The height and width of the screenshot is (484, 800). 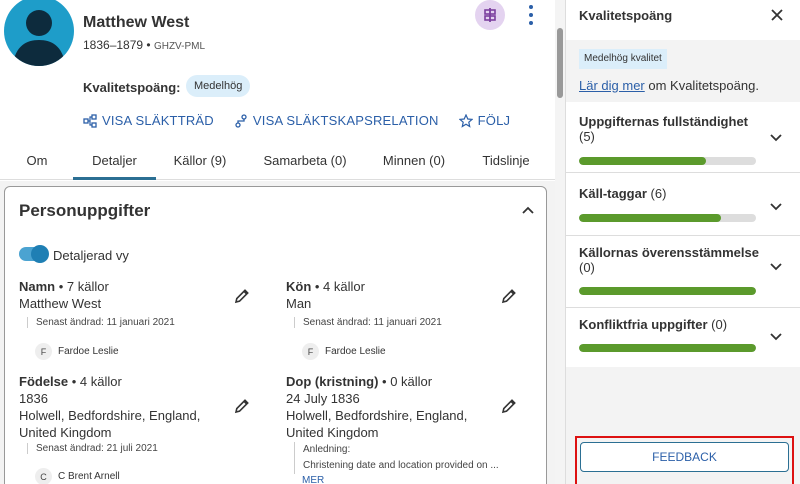 I want to click on section-completeness-title: Uppgifternas fullständighet (5), so click(x=669, y=129).